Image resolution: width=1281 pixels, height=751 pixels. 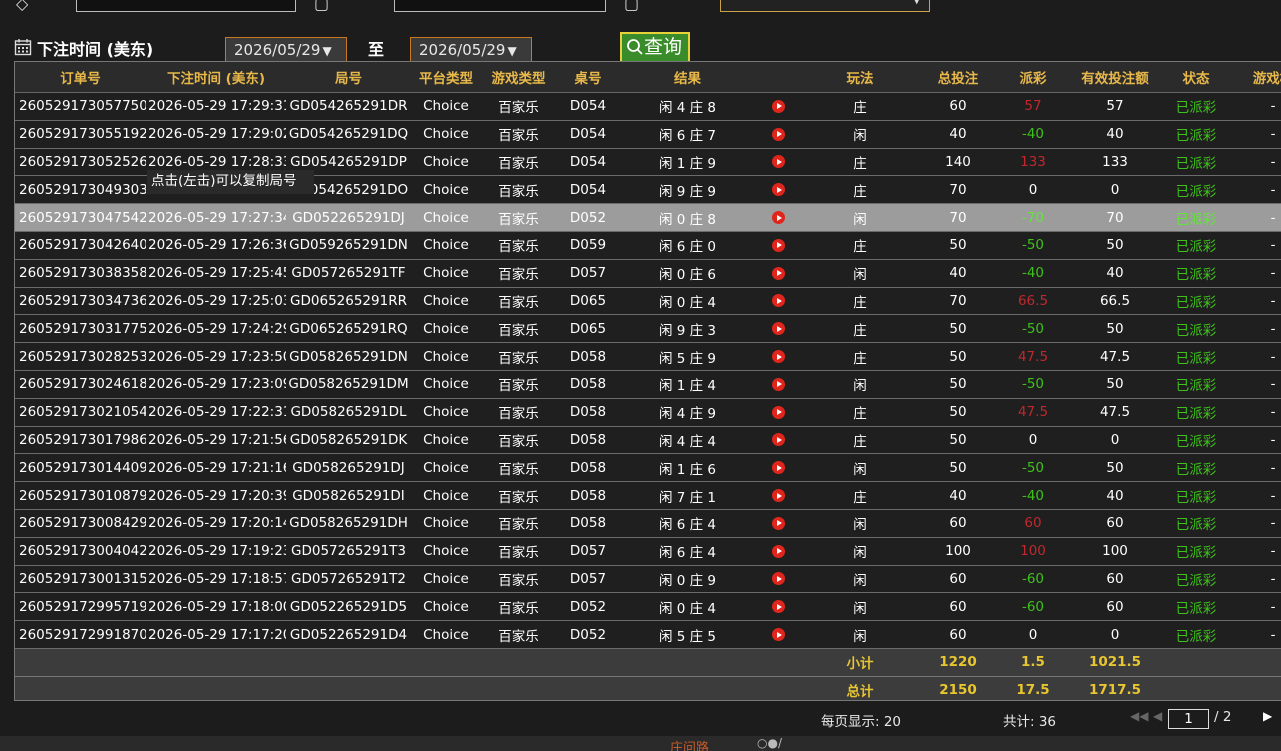 I want to click on round-number-cell: GD065265291RQ, so click(x=348, y=329).